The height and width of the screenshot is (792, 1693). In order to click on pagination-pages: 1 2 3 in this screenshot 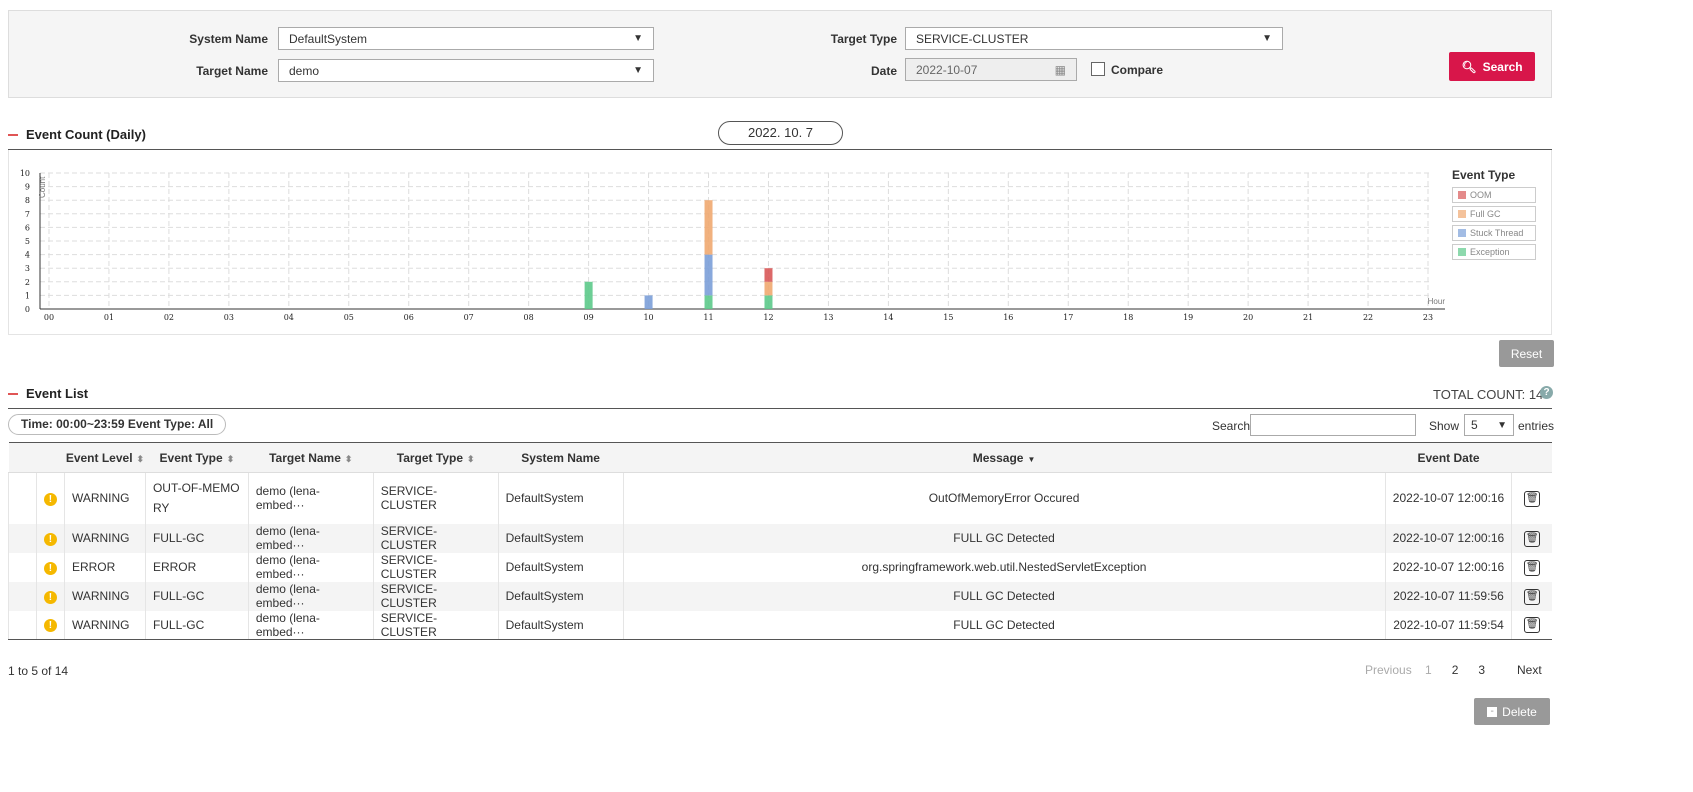, I will do `click(1455, 670)`.